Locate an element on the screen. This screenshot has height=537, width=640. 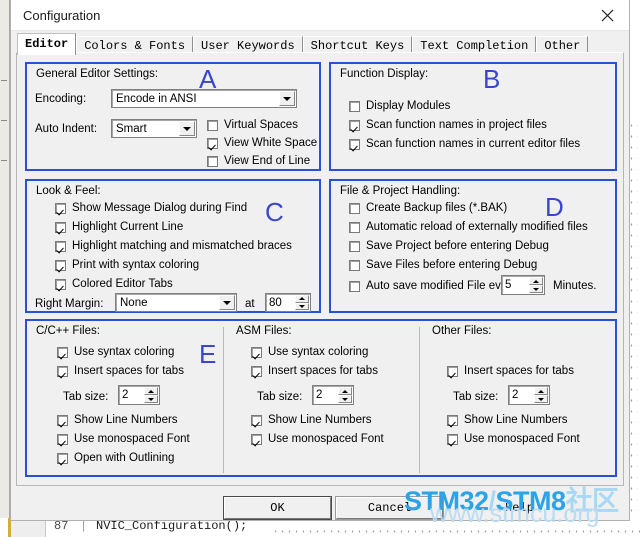
editor-whitespace-dots is located at coordinates (456, 530).